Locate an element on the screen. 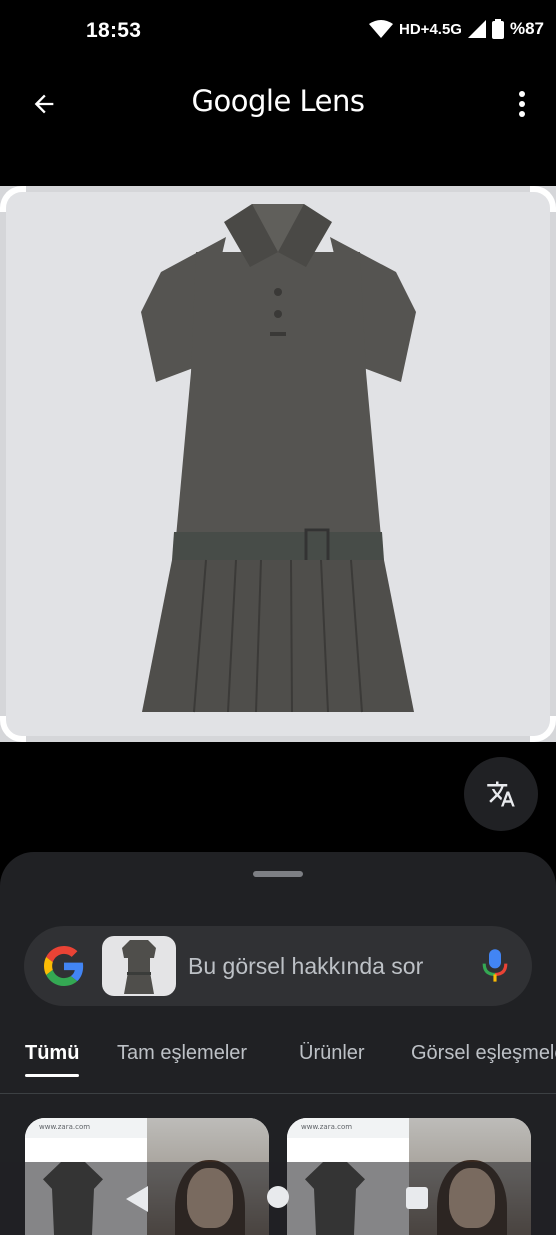 Image resolution: width=556 pixels, height=1235 pixels. search-input is located at coordinates (317, 966).